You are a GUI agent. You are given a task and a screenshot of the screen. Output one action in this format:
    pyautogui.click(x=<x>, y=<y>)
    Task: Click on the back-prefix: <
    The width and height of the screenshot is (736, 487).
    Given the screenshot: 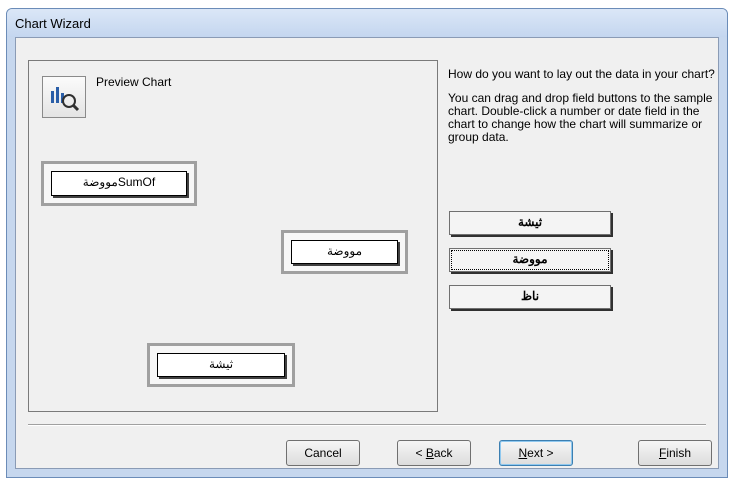 What is the action you would take?
    pyautogui.click(x=420, y=453)
    